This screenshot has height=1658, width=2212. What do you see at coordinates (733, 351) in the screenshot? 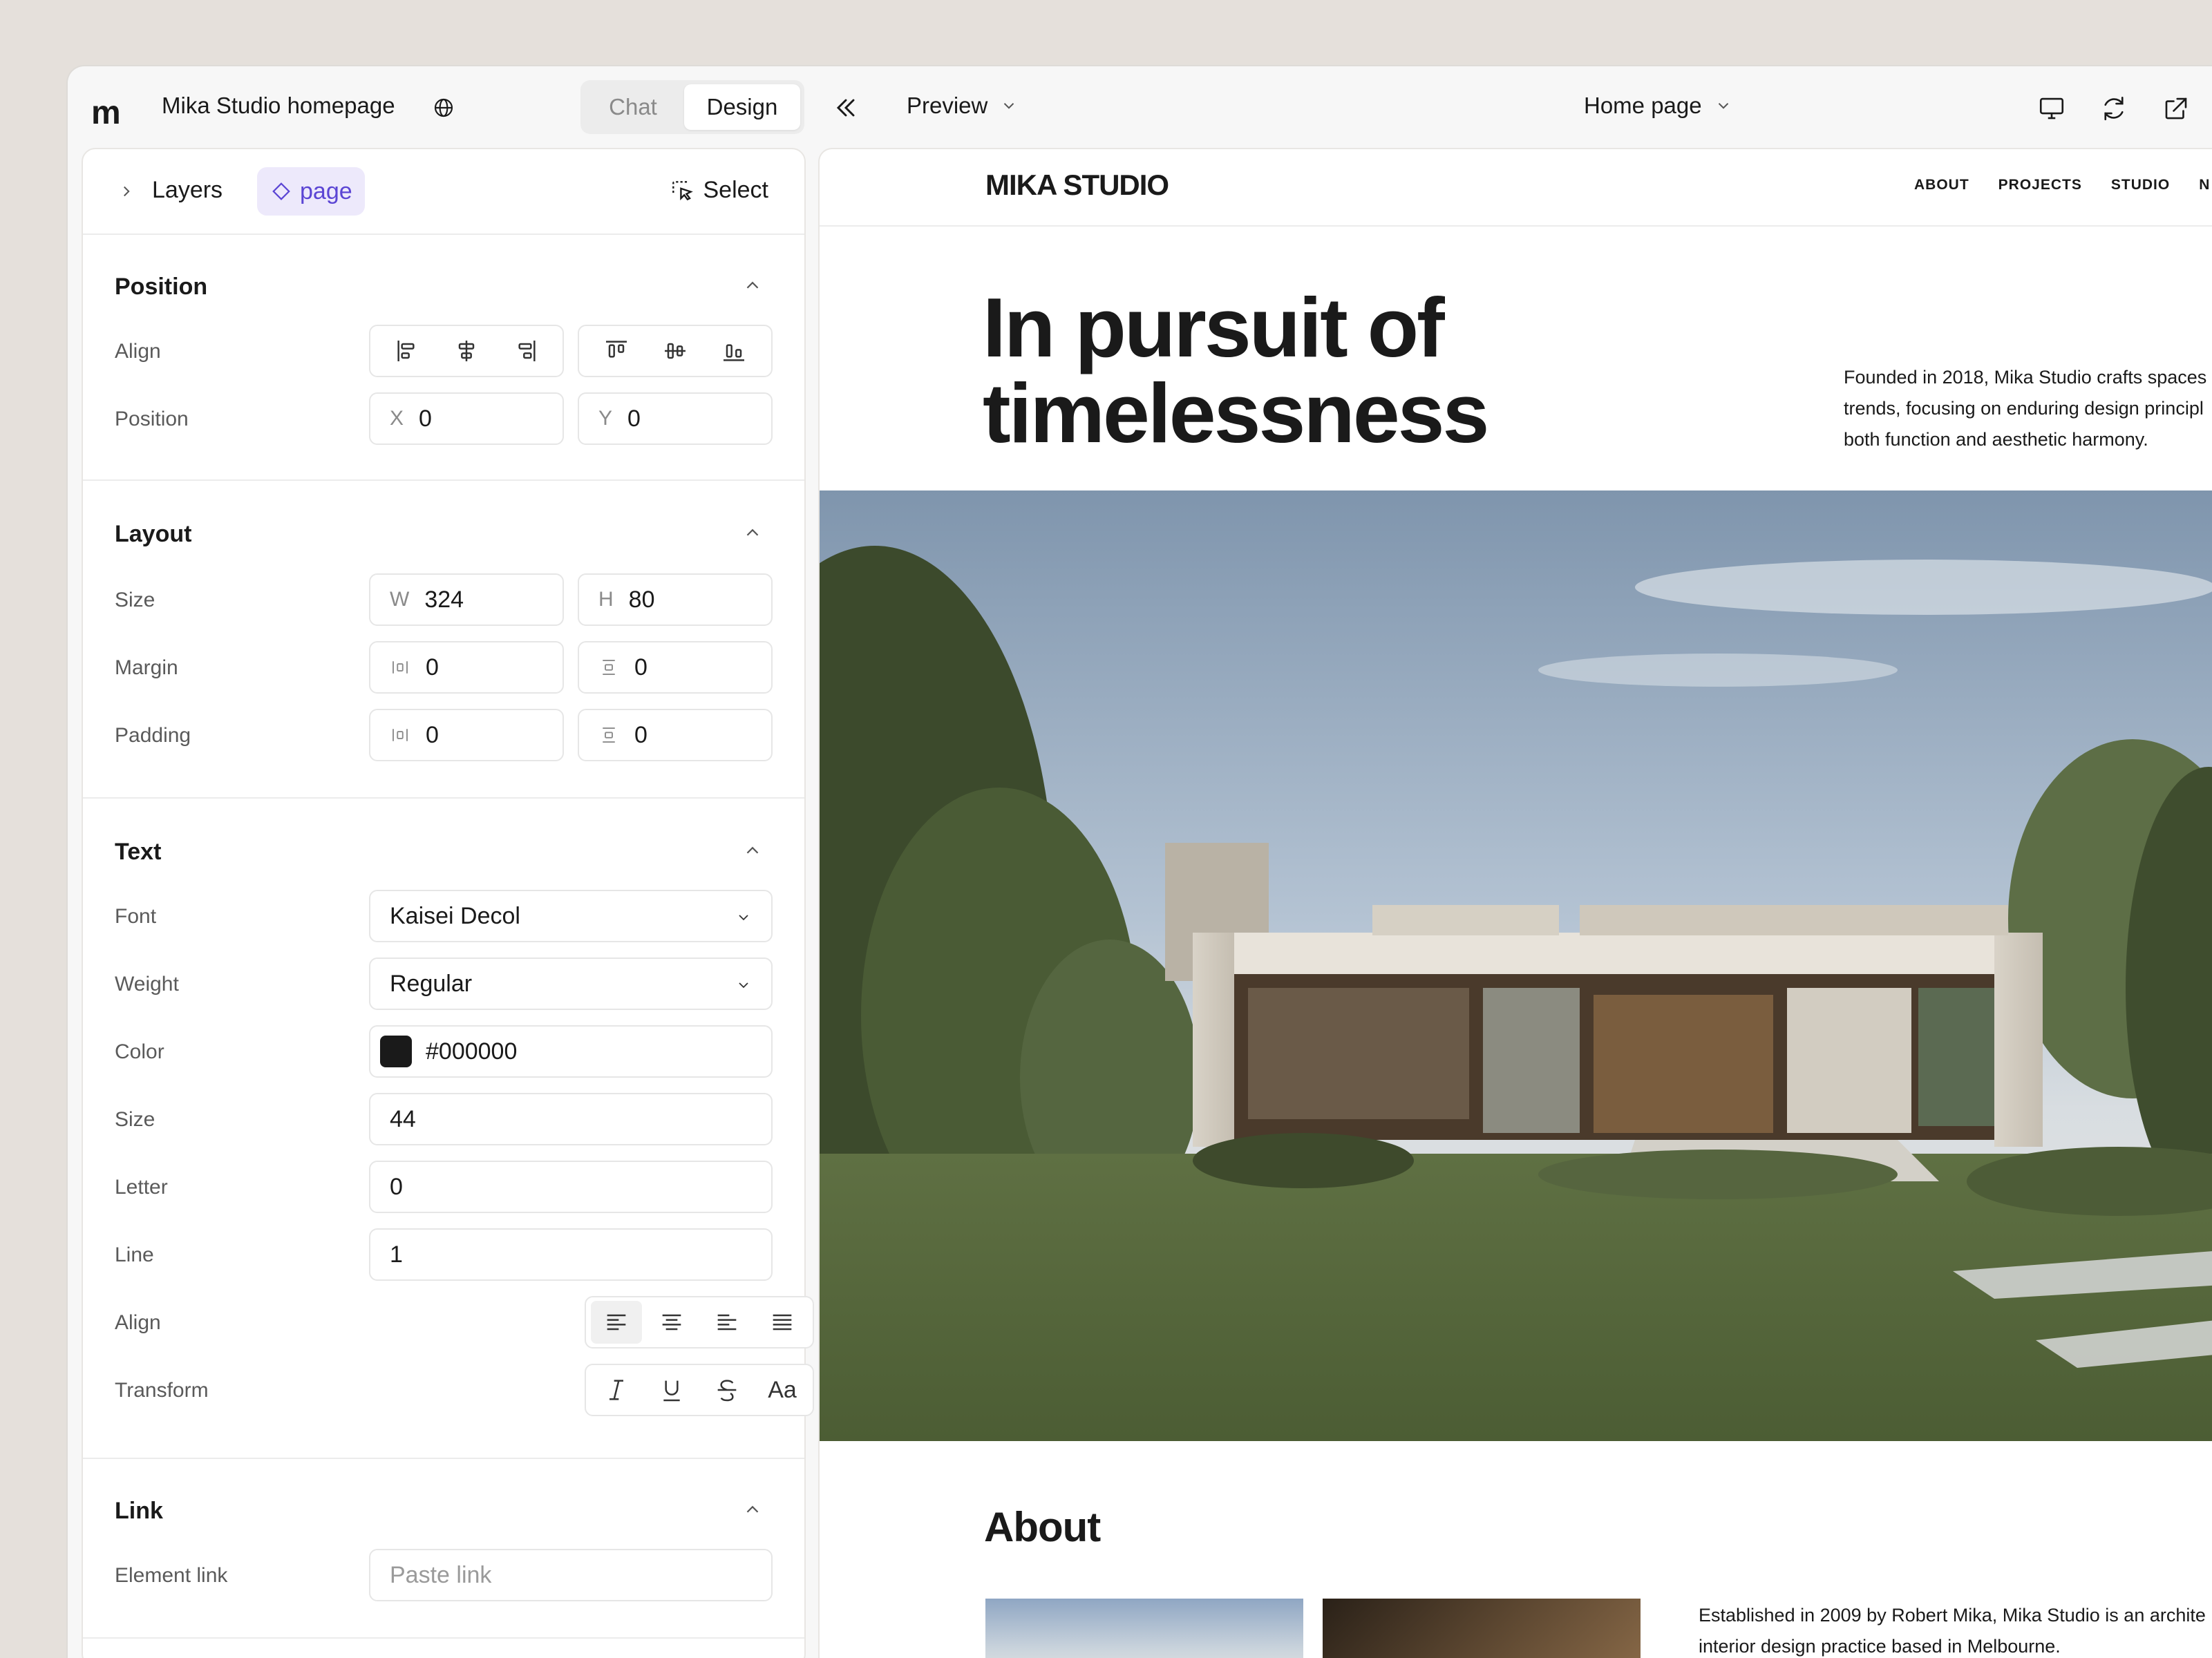
I see `align-bottom-button` at bounding box center [733, 351].